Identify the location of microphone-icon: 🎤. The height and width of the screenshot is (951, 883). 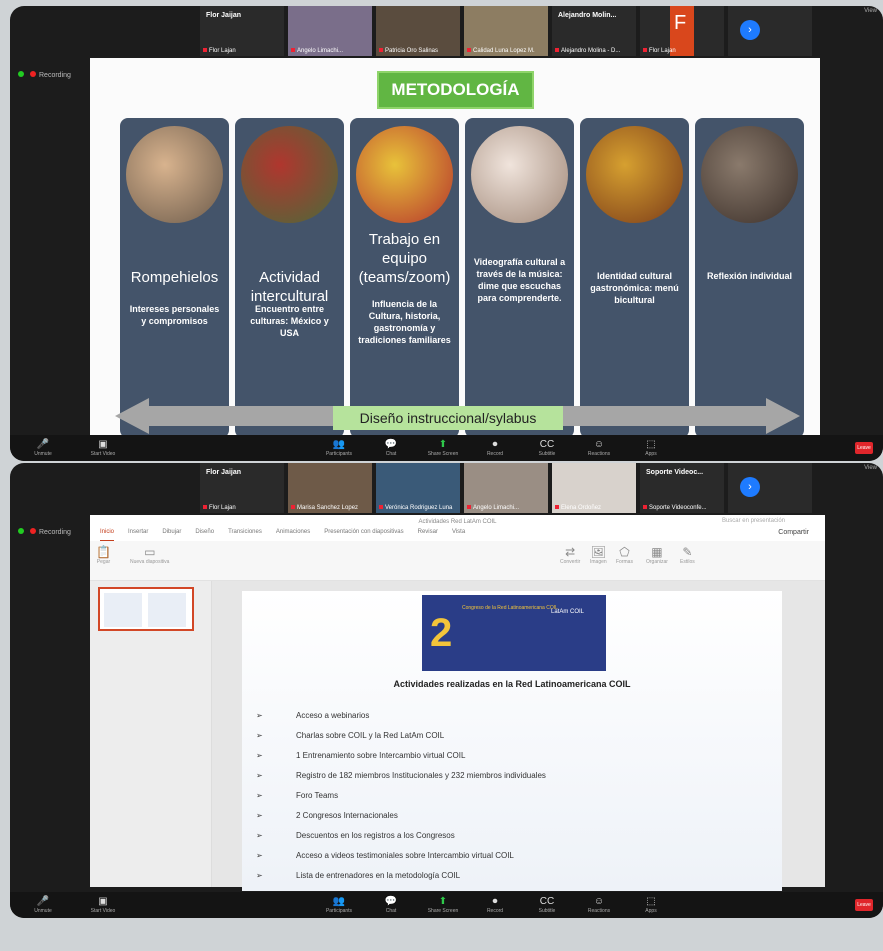
(43, 901).